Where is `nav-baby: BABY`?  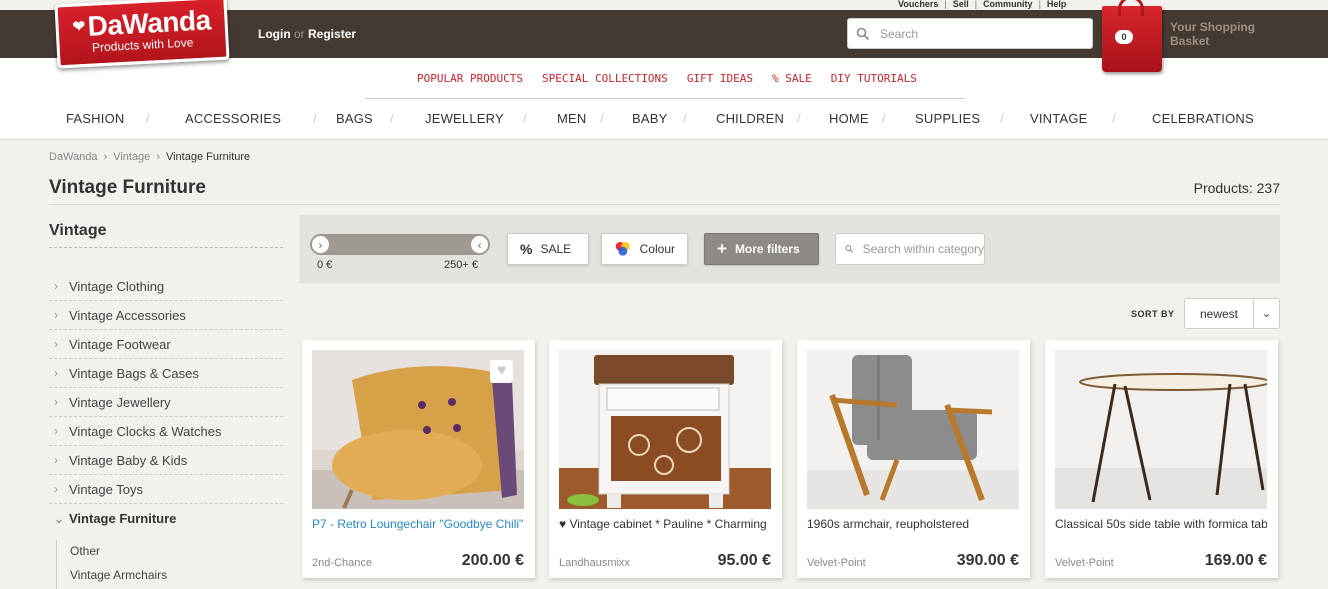 nav-baby: BABY is located at coordinates (649, 118).